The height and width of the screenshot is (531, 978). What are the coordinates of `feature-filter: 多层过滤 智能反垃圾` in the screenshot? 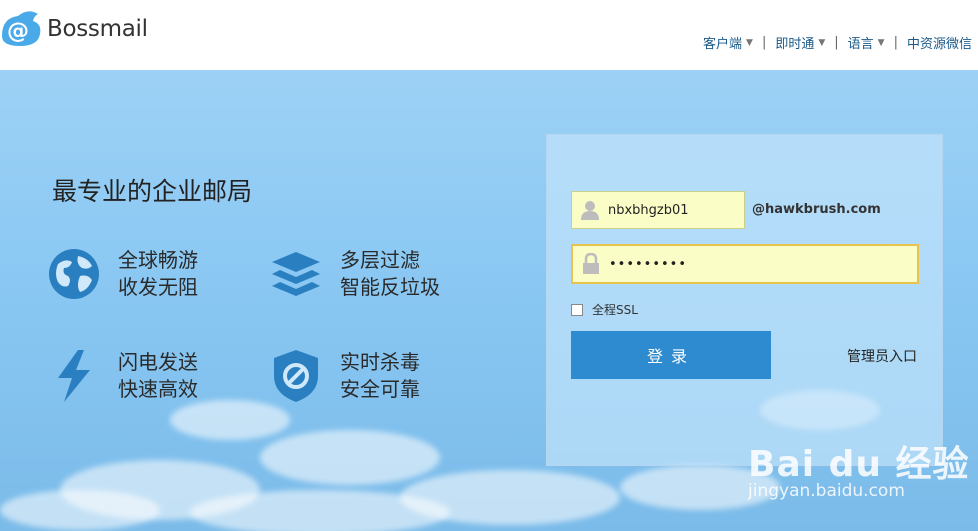 It's located at (354, 274).